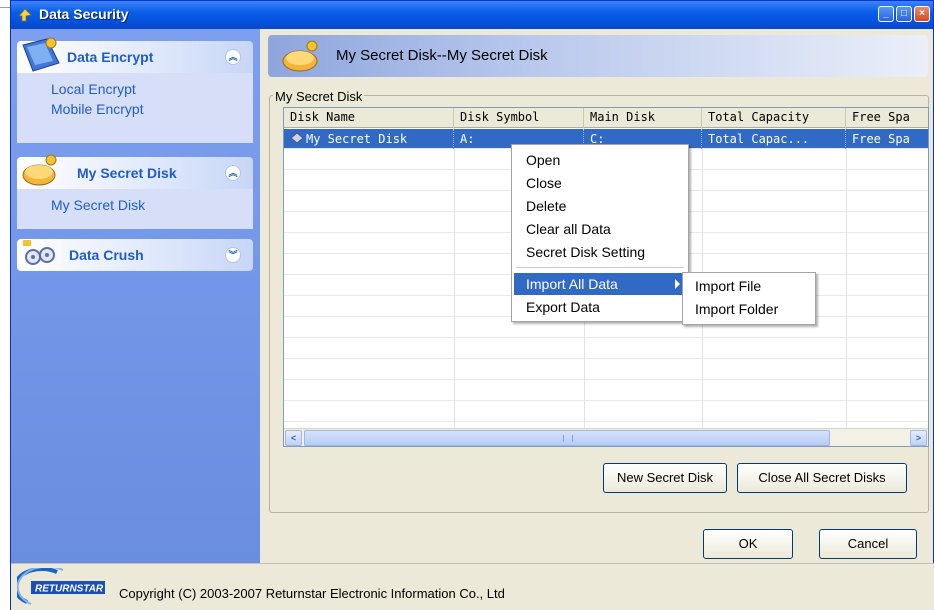  I want to click on group-header-data-crush: Data Crush ︾, so click(135, 255).